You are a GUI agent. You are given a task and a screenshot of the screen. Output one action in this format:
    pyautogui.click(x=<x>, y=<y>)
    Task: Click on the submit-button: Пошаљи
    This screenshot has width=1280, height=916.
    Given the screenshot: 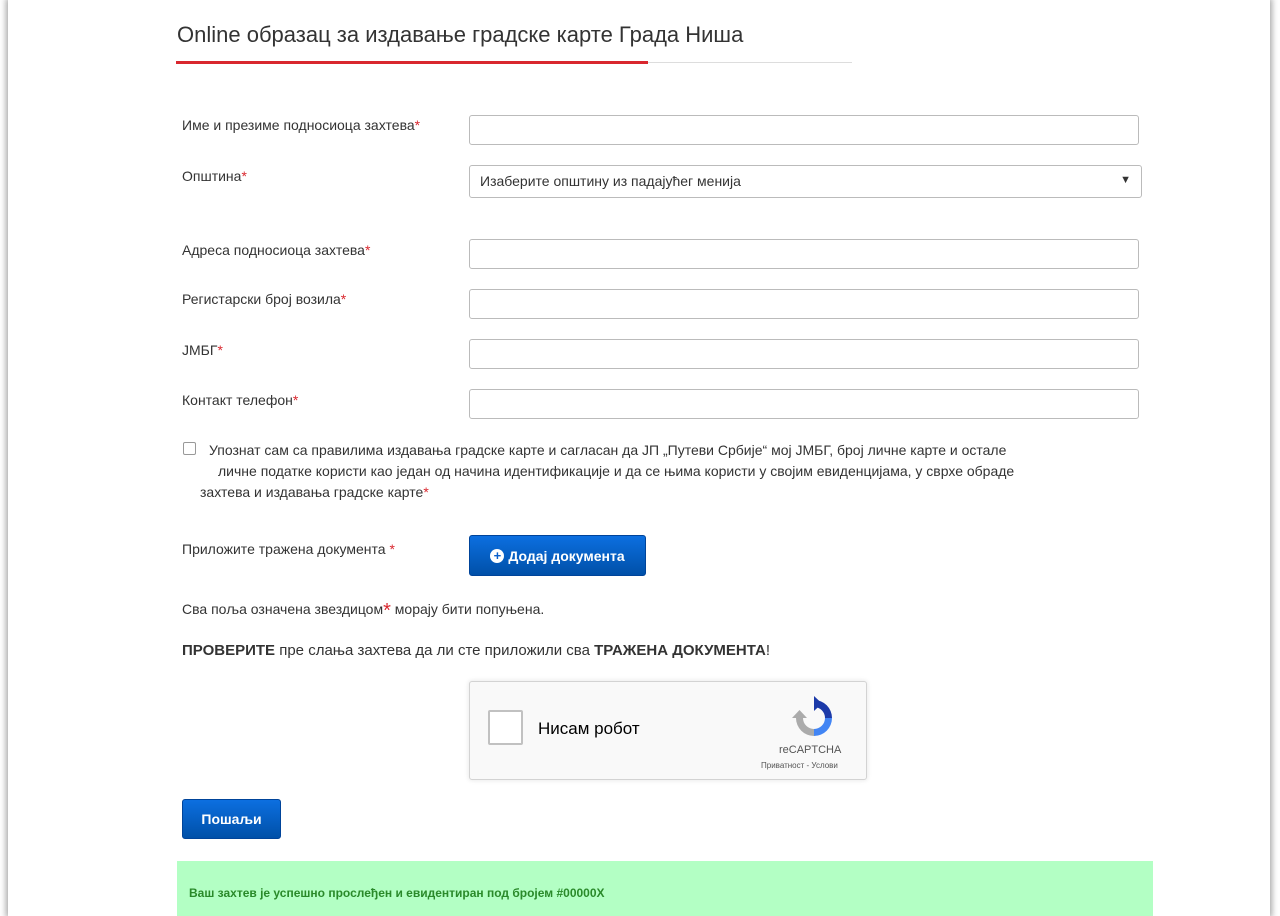 What is the action you would take?
    pyautogui.click(x=231, y=819)
    